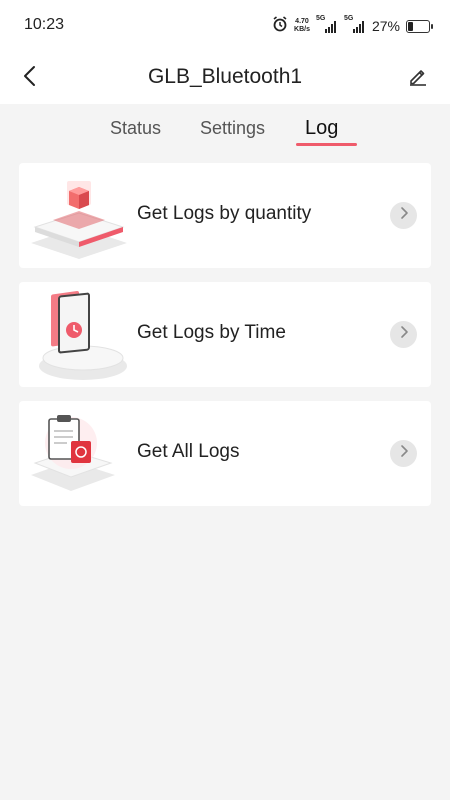 Image resolution: width=450 pixels, height=800 pixels. What do you see at coordinates (280, 26) in the screenshot?
I see `alarm-icon` at bounding box center [280, 26].